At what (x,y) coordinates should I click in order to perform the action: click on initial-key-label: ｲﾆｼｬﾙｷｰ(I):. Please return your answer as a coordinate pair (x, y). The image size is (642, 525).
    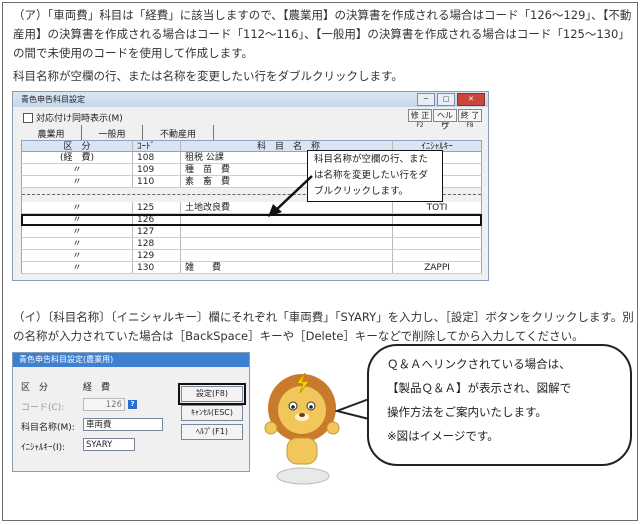
    Looking at the image, I should click on (43, 448).